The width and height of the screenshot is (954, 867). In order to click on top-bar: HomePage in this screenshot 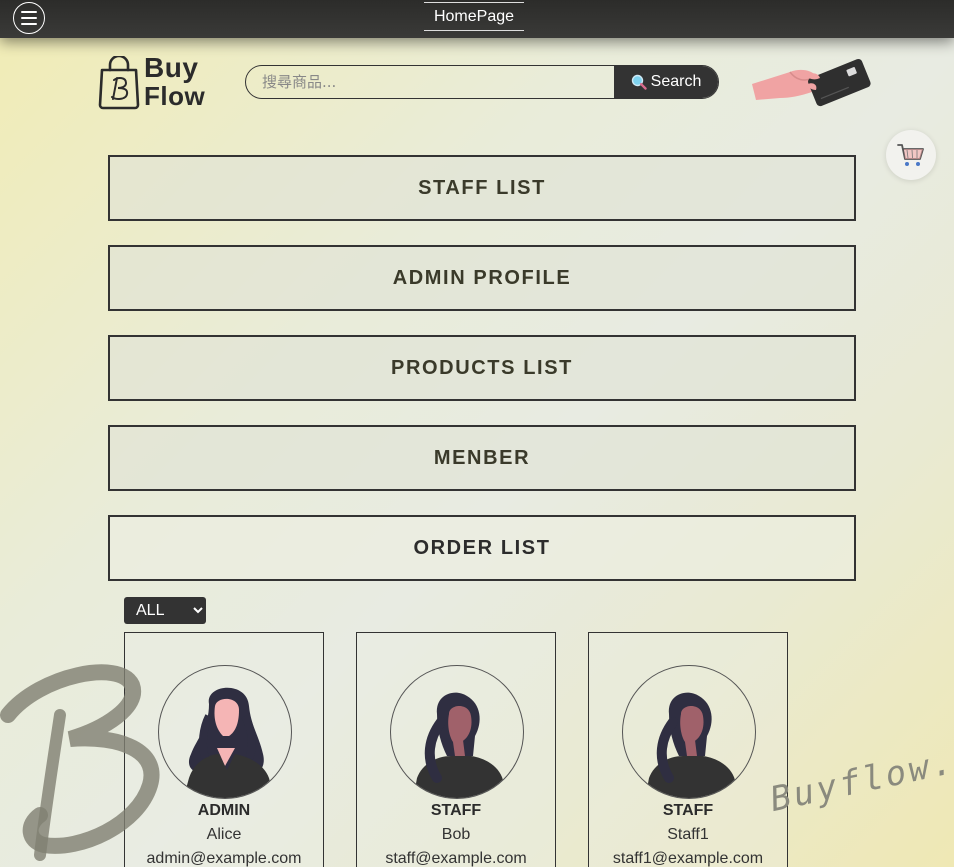, I will do `click(477, 19)`.